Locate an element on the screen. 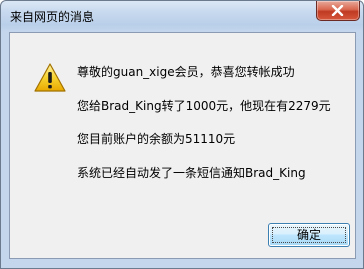 The image size is (364, 269). message-line-transfer: 您给Brad_King转了1000元，他现在有2279元 is located at coordinates (204, 106).